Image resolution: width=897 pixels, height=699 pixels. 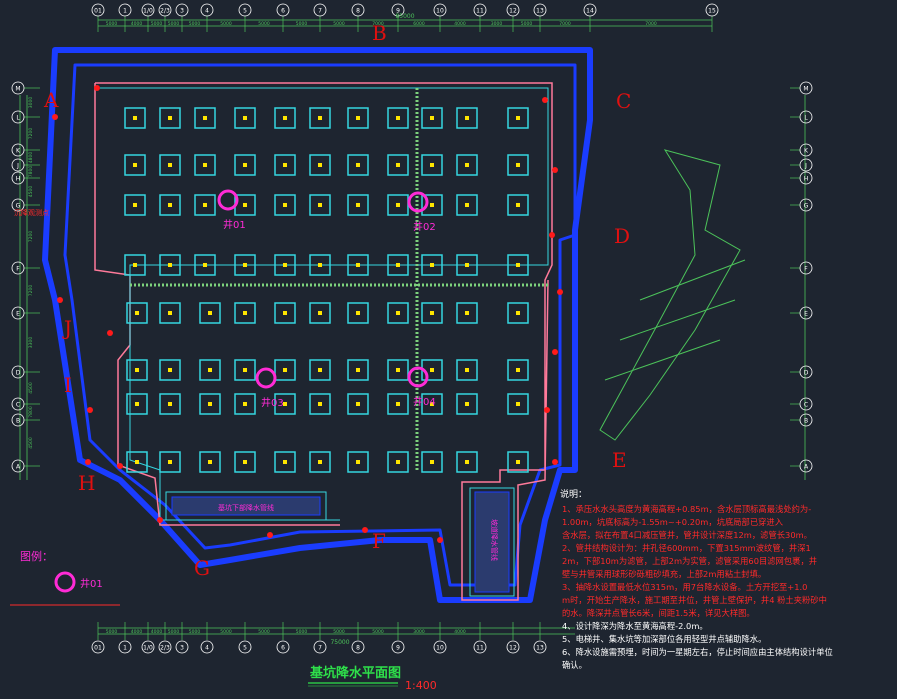 What do you see at coordinates (440, 648) in the screenshot?
I see `axis-label-bottom: 10` at bounding box center [440, 648].